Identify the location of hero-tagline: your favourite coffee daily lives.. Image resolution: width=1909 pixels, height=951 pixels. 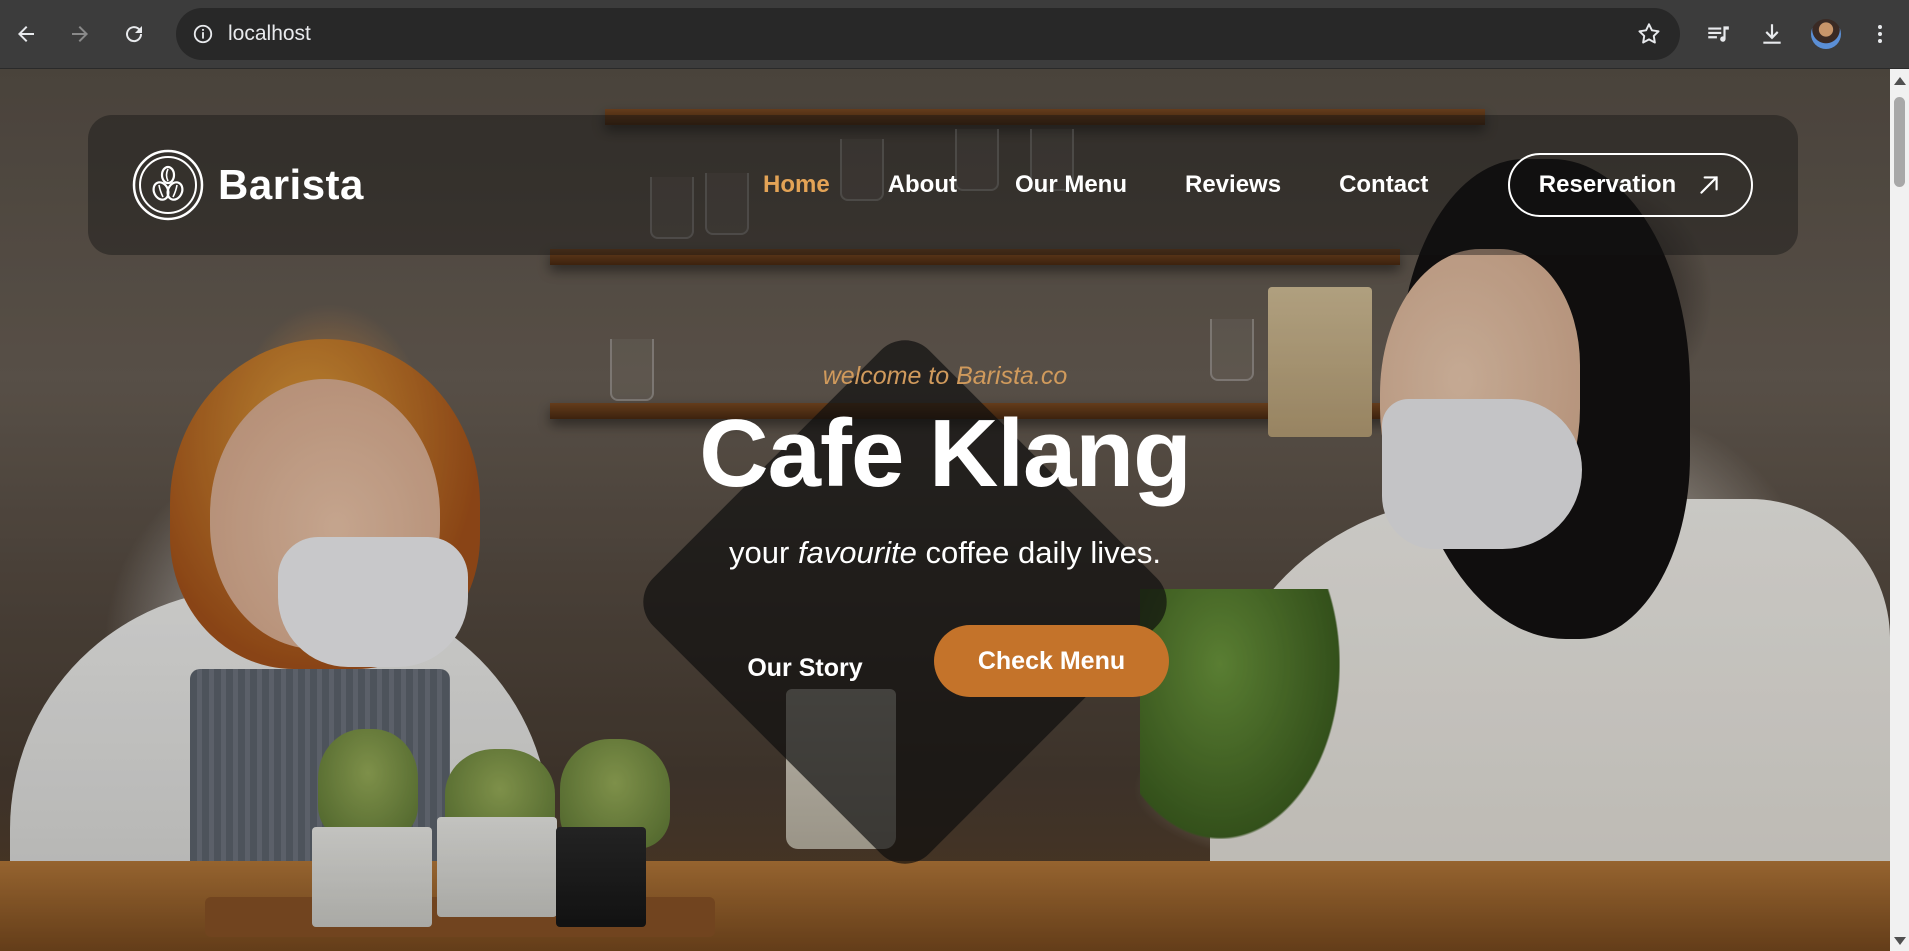
(945, 553).